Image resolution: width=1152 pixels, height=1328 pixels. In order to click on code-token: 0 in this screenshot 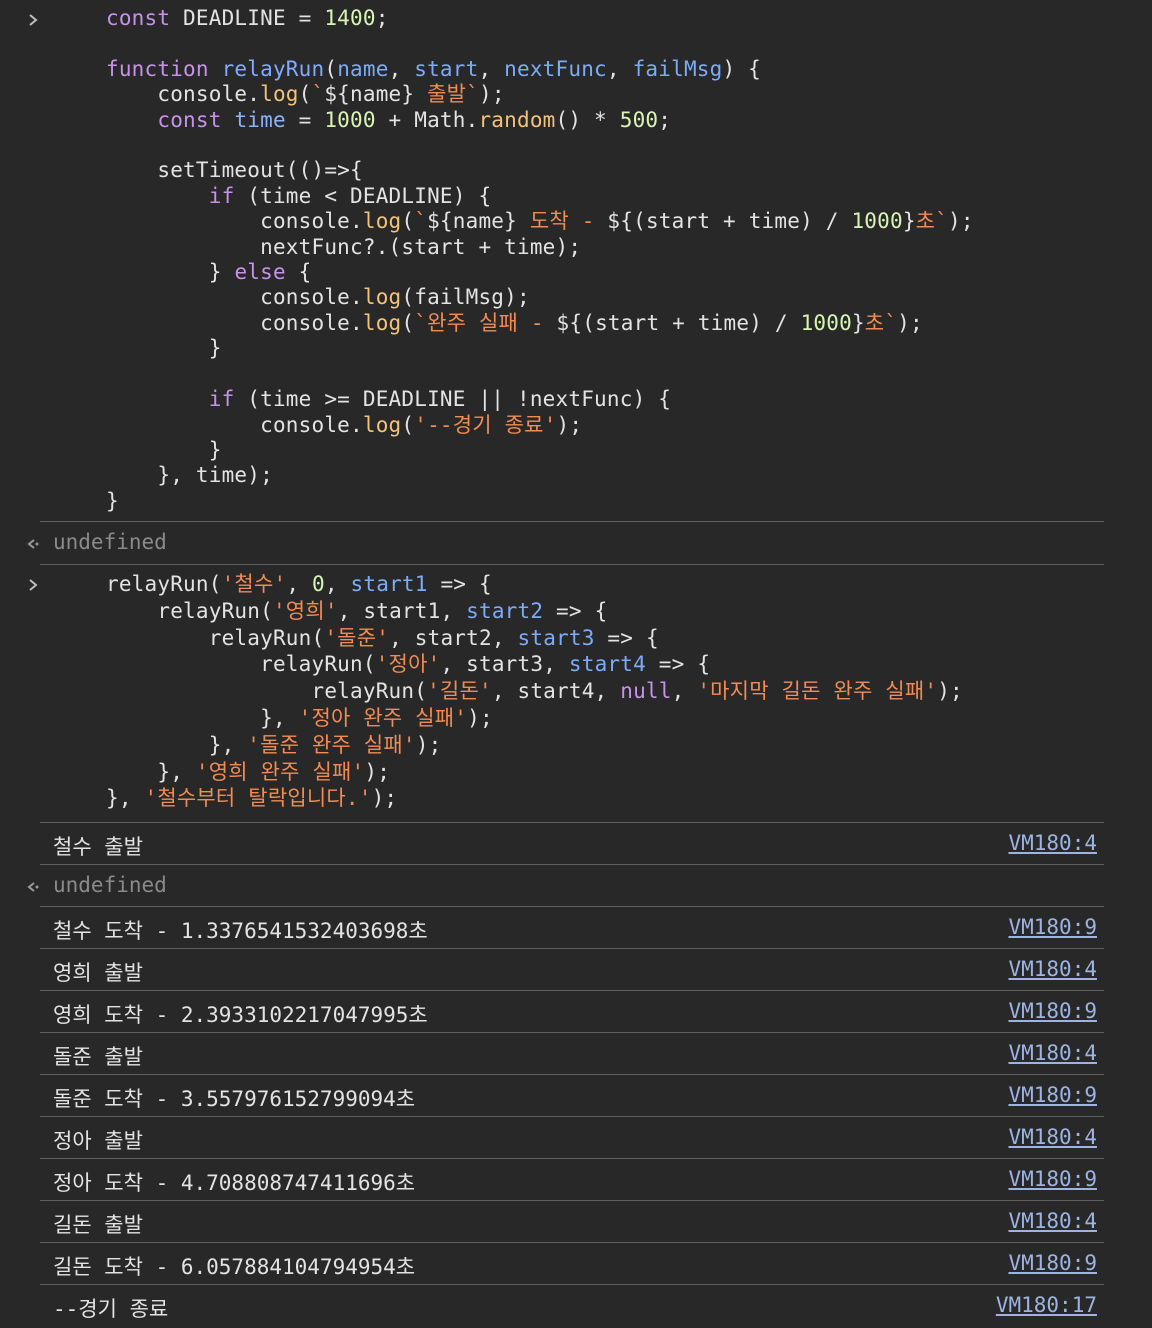, I will do `click(318, 584)`.